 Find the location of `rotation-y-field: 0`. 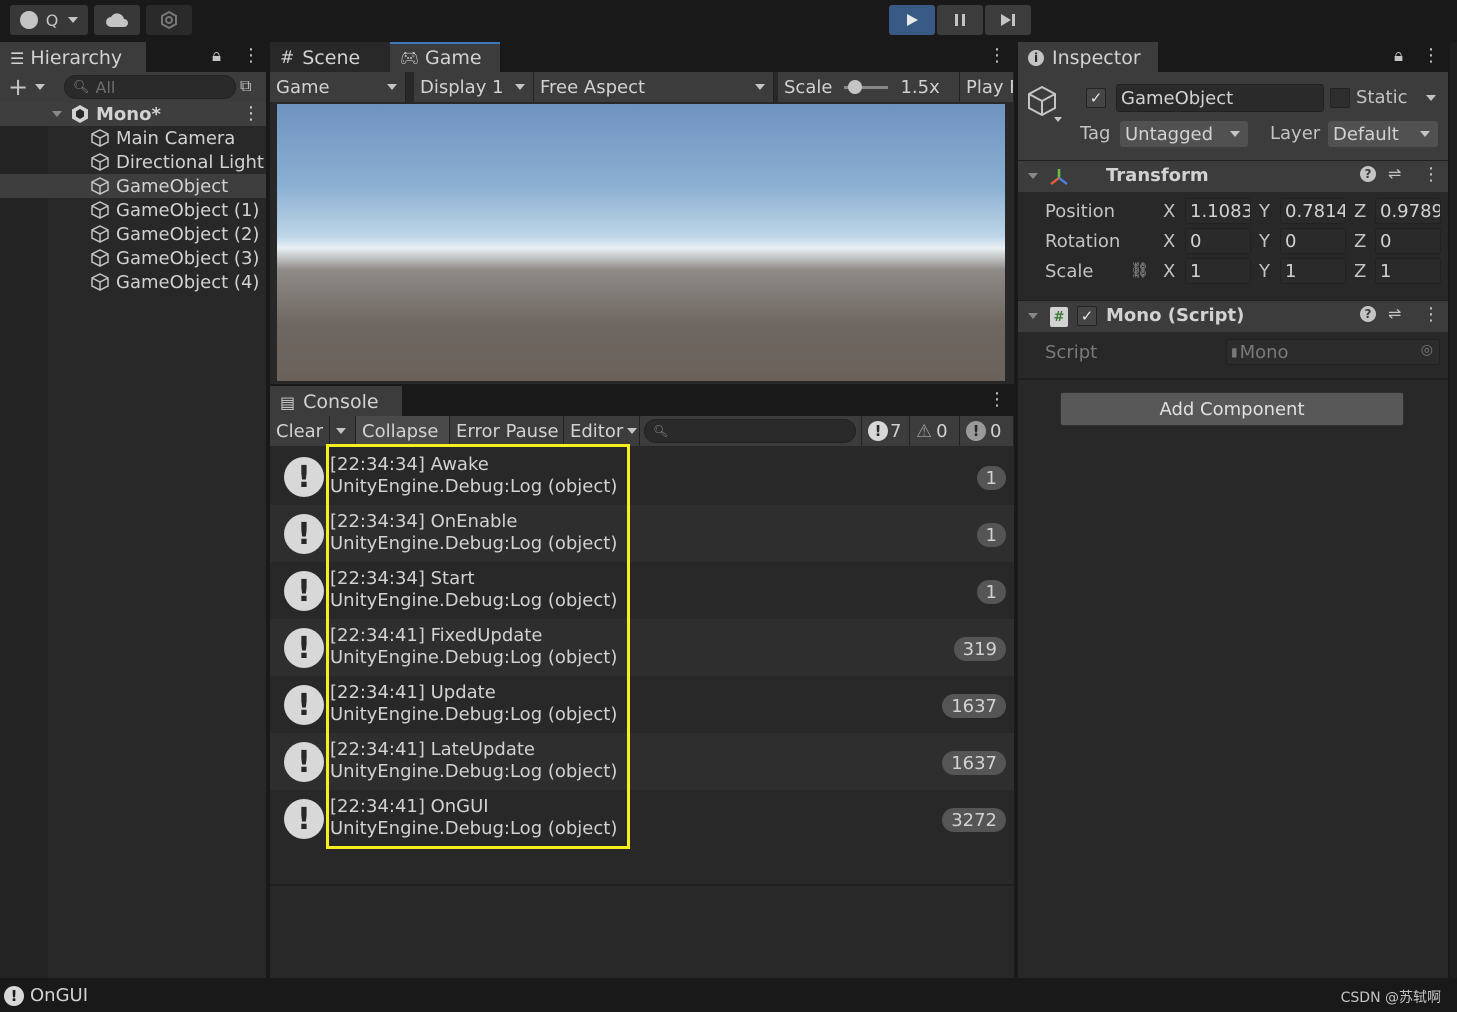

rotation-y-field: 0 is located at coordinates (1313, 241).